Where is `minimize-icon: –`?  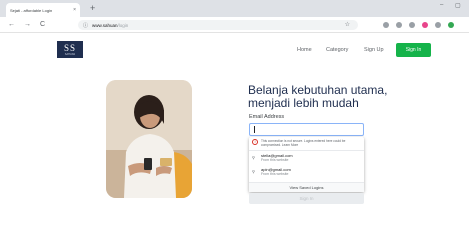
minimize-icon: – is located at coordinates (441, 5).